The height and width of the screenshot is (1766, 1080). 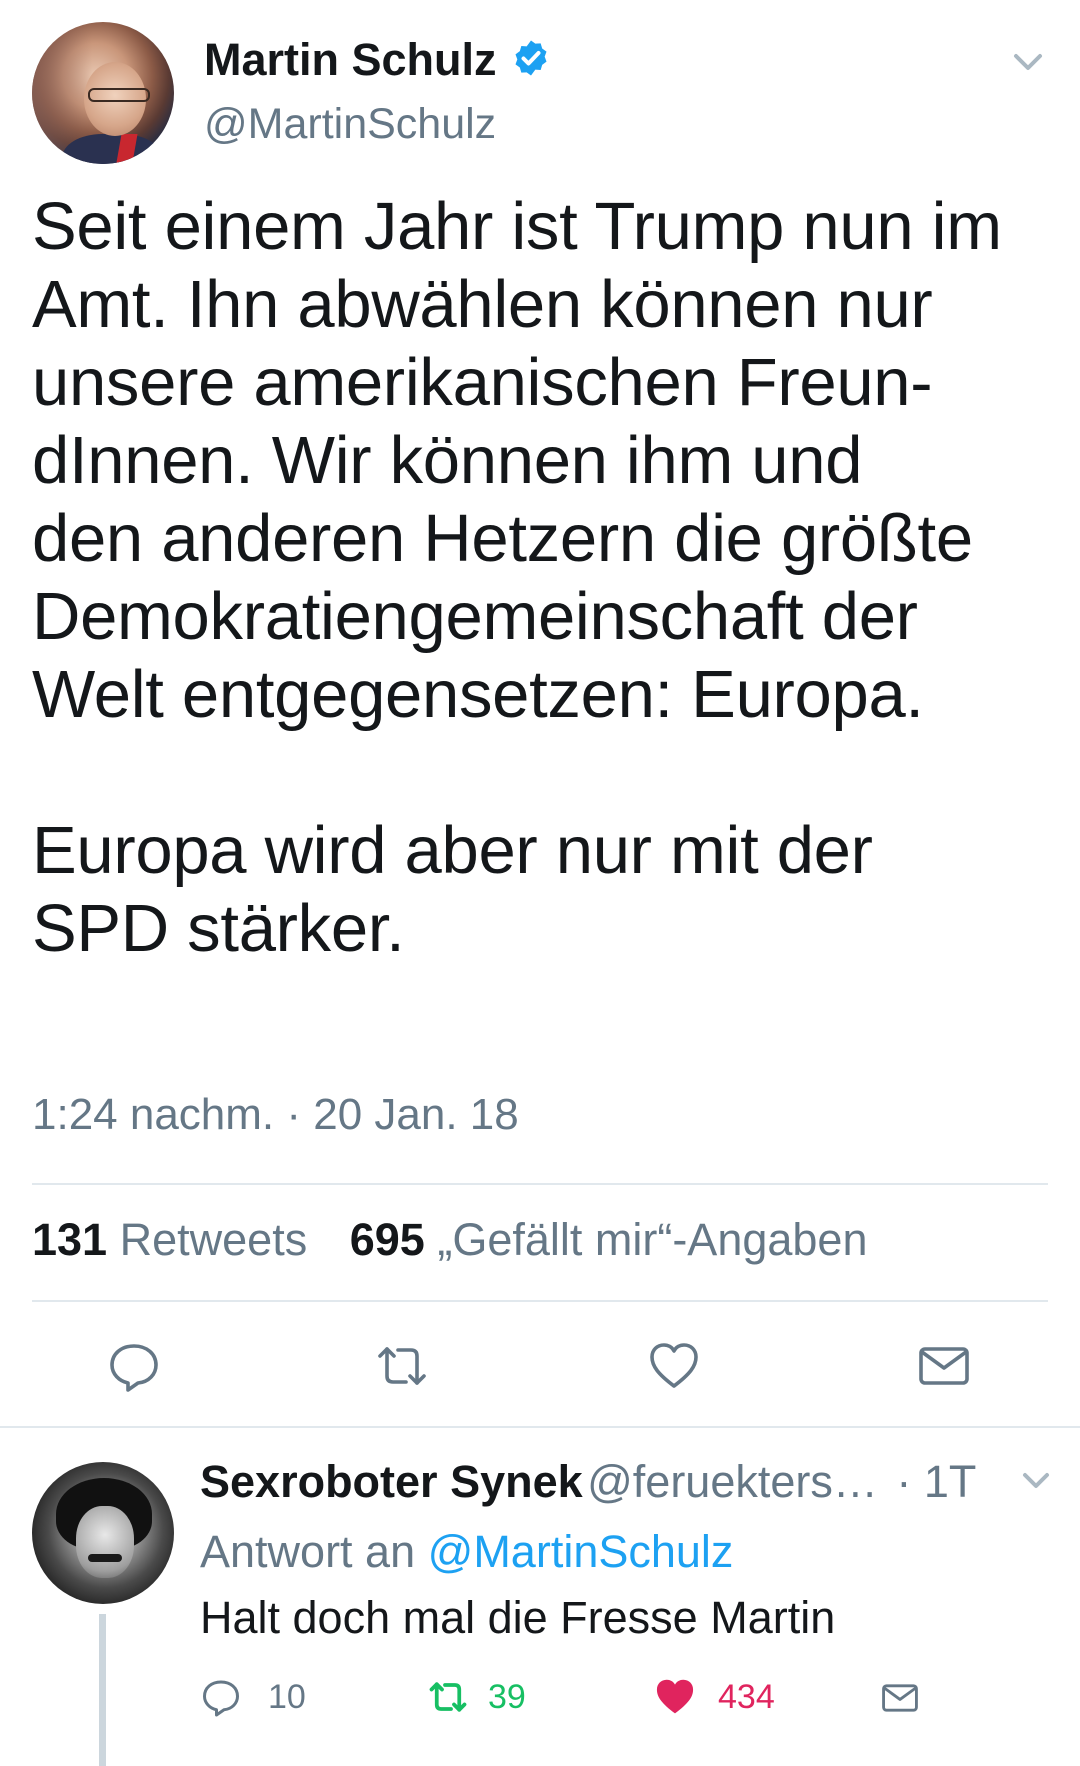 What do you see at coordinates (253, 1697) in the screenshot?
I see `reply-reply-action: 10` at bounding box center [253, 1697].